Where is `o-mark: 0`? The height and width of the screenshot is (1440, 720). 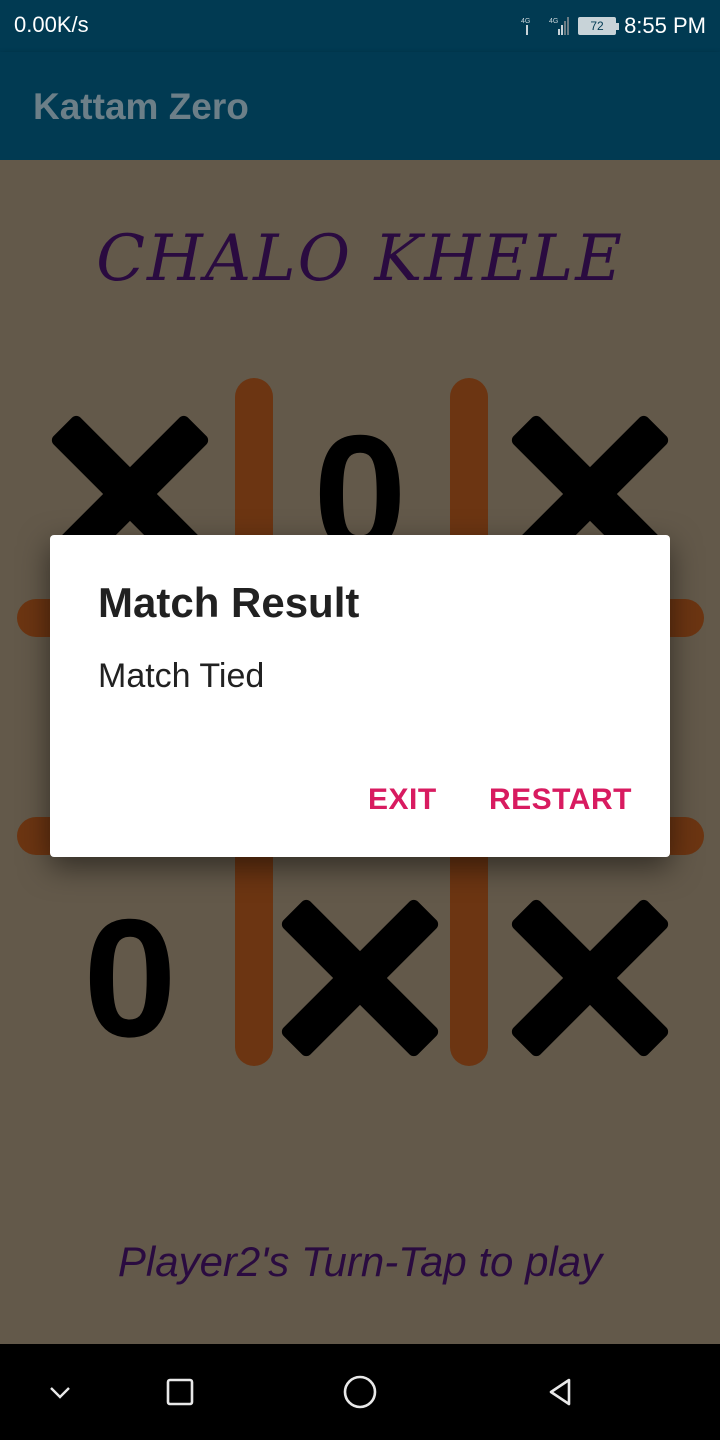
o-mark: 0 is located at coordinates (130, 977).